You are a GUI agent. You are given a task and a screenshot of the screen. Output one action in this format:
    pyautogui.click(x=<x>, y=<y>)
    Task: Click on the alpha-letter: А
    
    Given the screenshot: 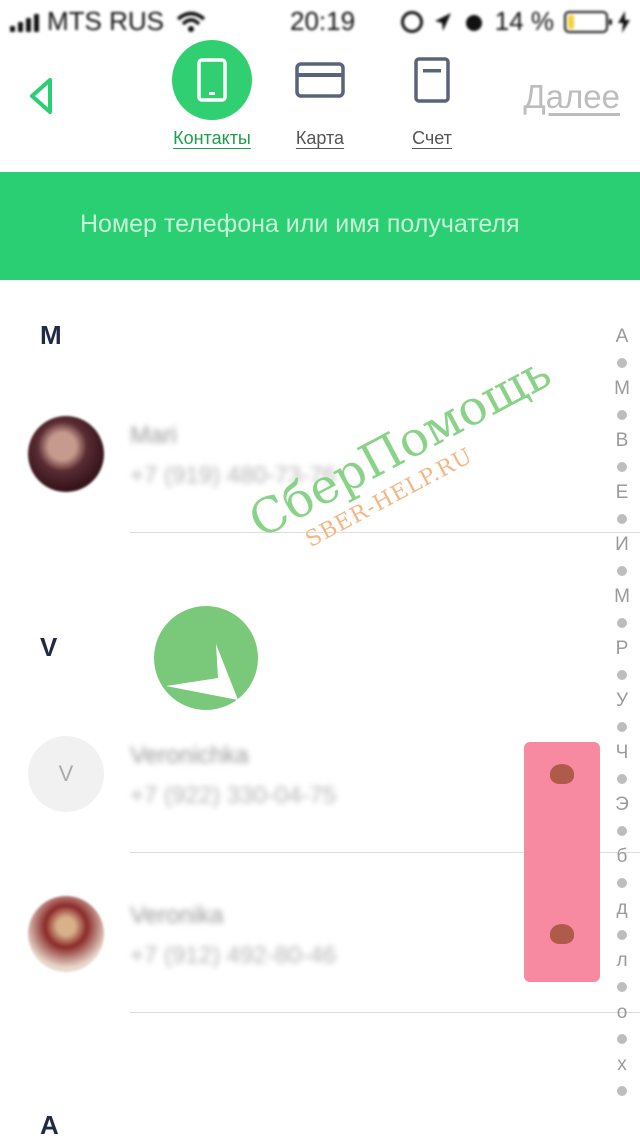 What is the action you would take?
    pyautogui.click(x=622, y=337)
    